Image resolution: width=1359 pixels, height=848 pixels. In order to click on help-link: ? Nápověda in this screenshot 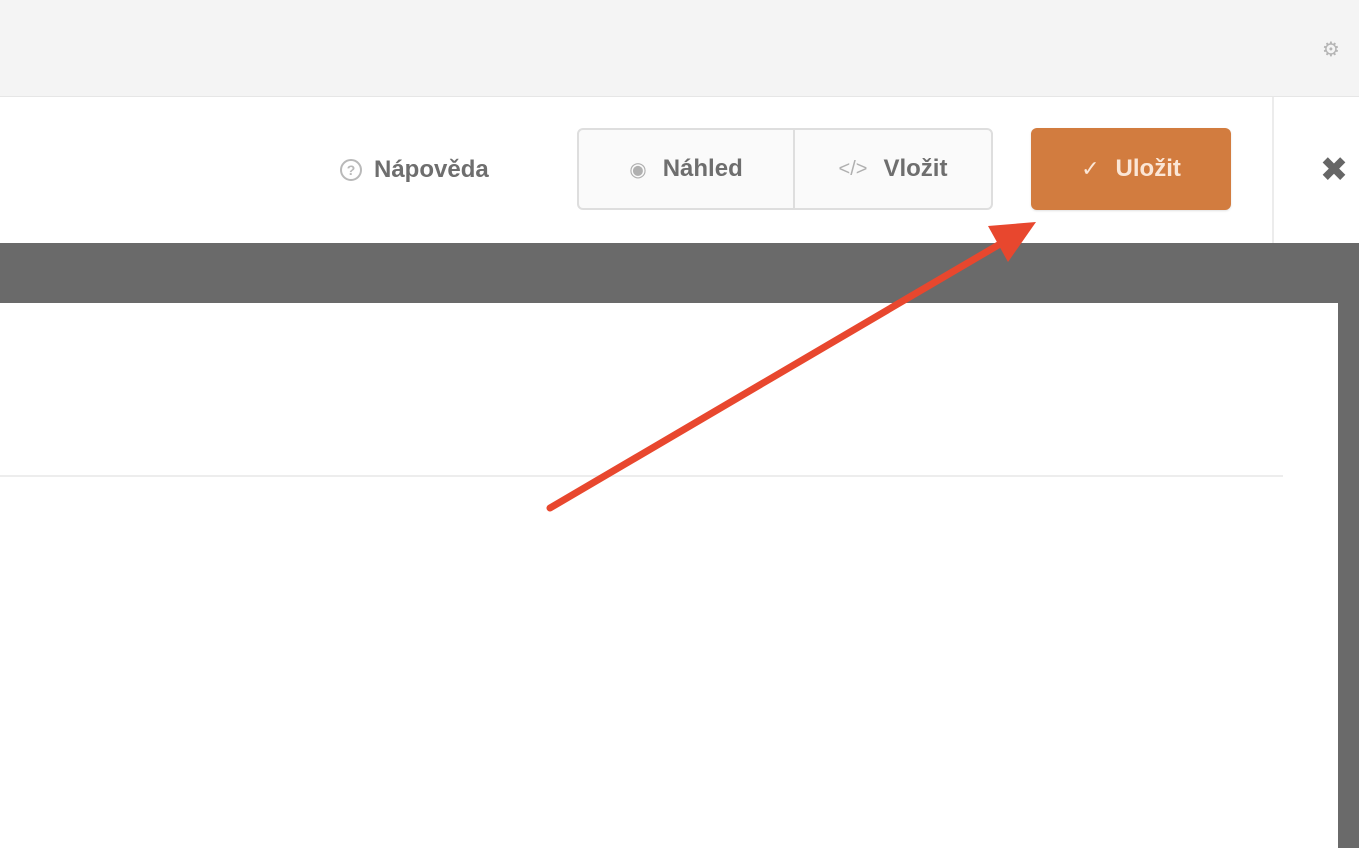, I will do `click(414, 170)`.